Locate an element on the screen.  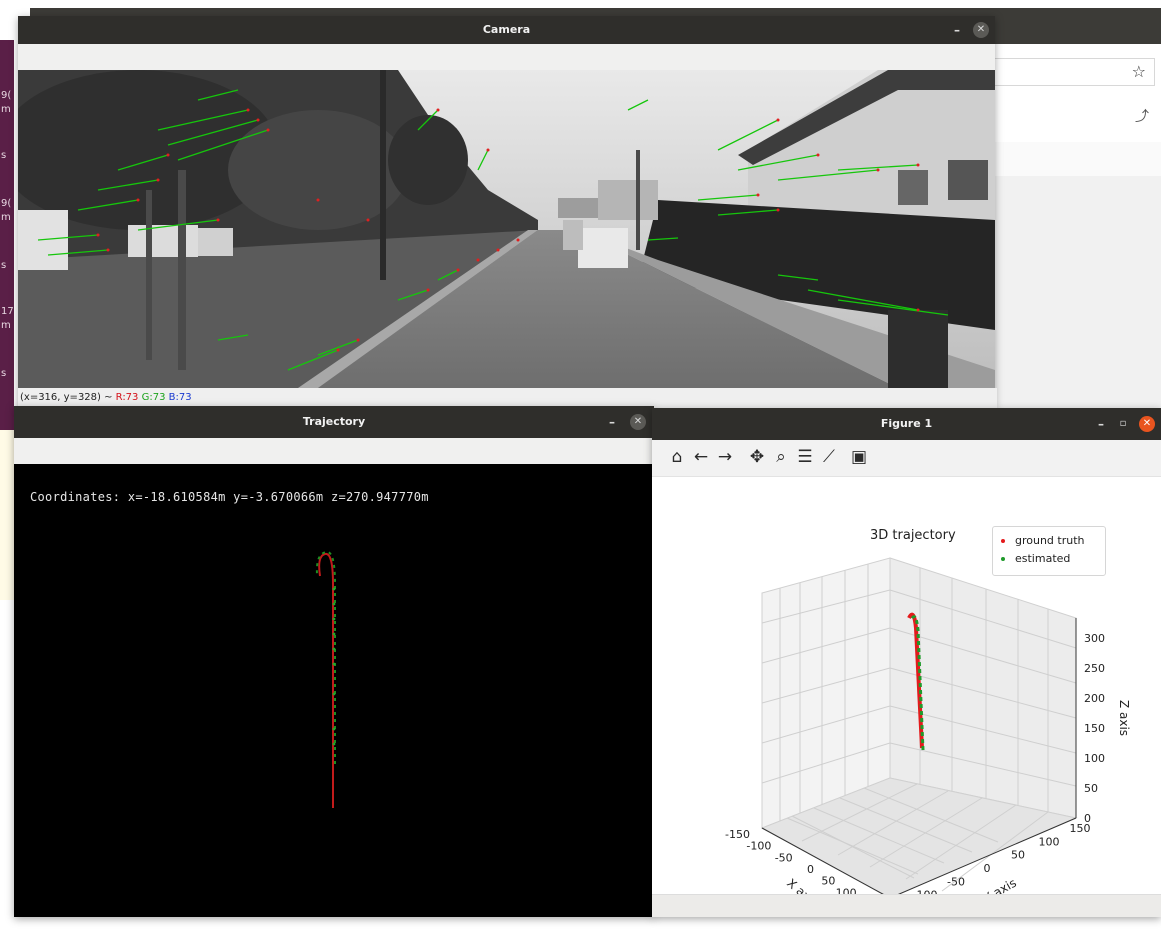
x-tick-label: -100 is located at coordinates (758, 846).